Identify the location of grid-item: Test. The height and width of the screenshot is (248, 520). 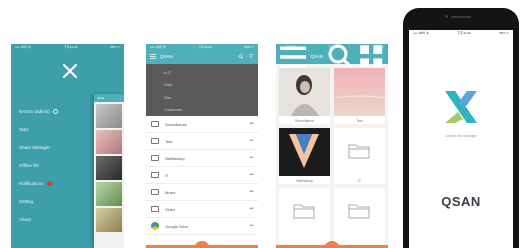
(359, 96).